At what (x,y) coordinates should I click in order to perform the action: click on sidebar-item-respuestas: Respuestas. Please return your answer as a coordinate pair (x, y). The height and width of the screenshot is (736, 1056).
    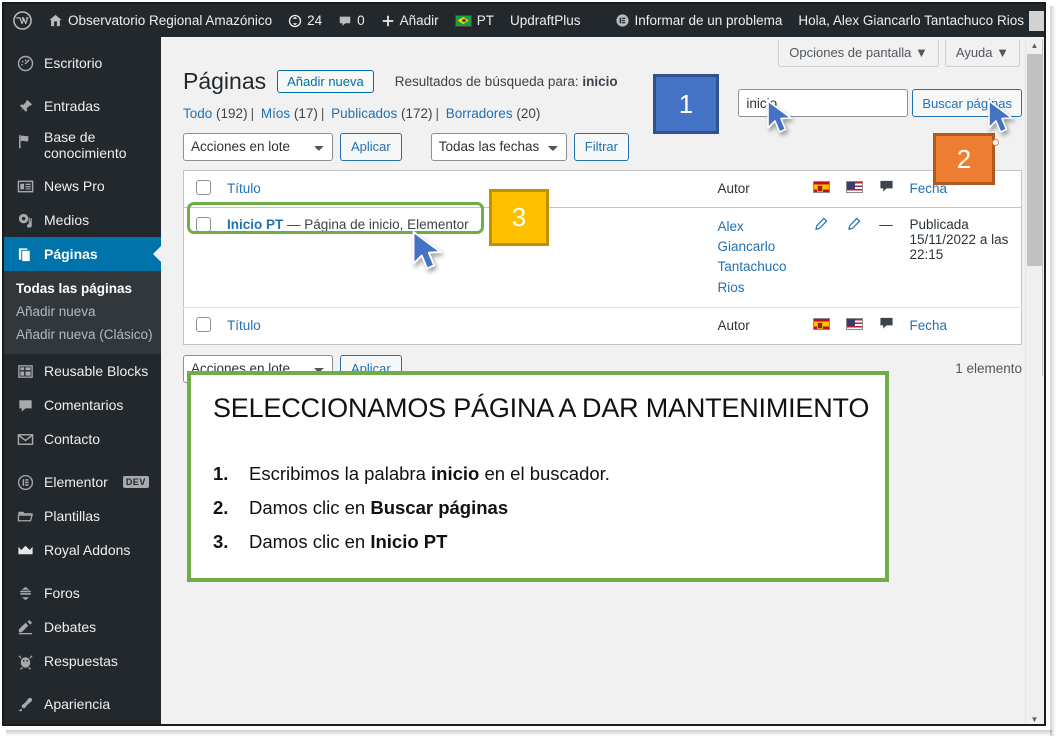
    Looking at the image, I should click on (82, 661).